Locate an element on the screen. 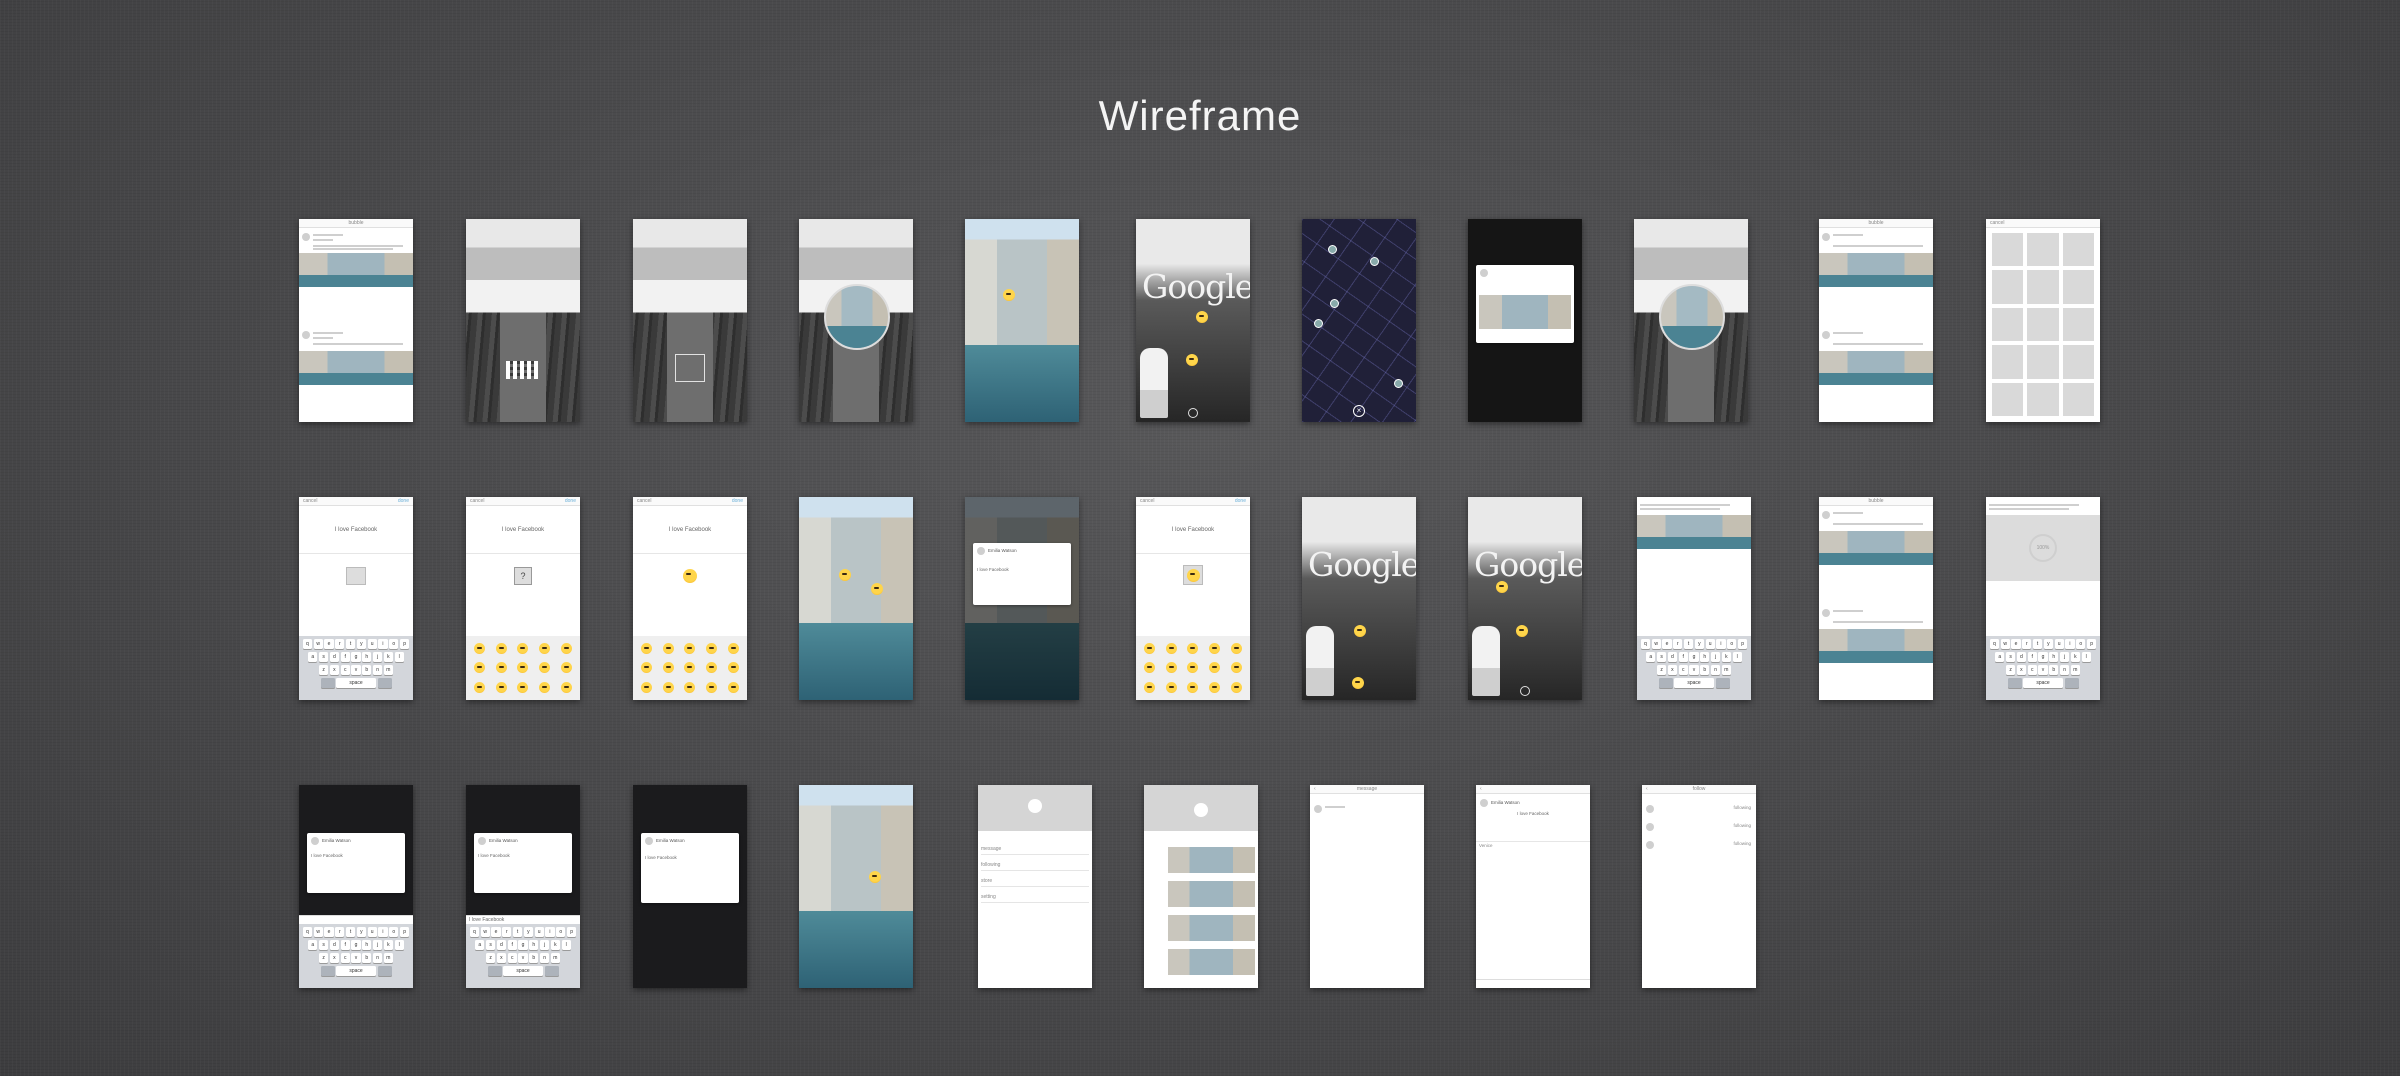 The height and width of the screenshot is (1076, 2400). map-pin is located at coordinates (1398, 383).